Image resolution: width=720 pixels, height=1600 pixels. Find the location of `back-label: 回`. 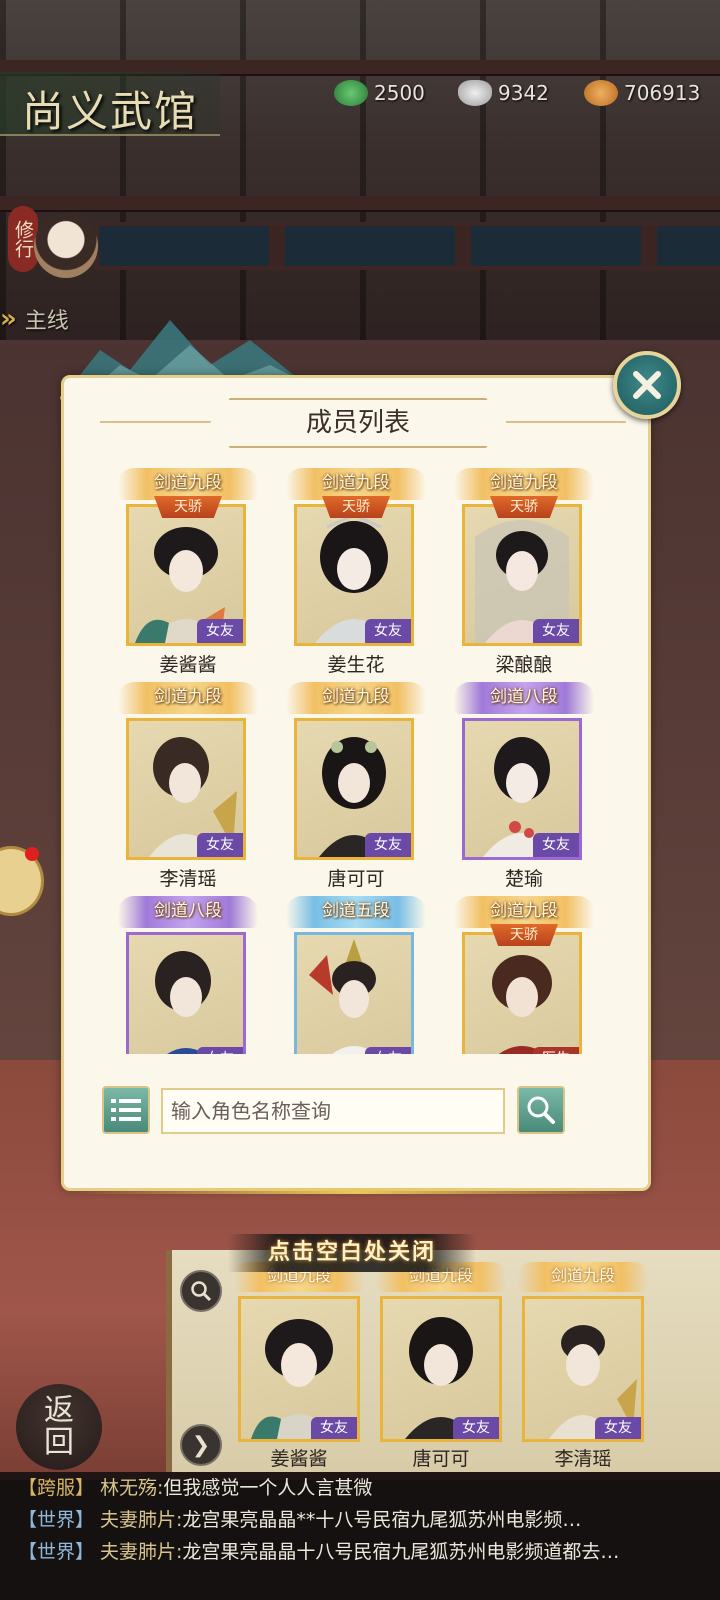

back-label: 回 is located at coordinates (59, 1442).